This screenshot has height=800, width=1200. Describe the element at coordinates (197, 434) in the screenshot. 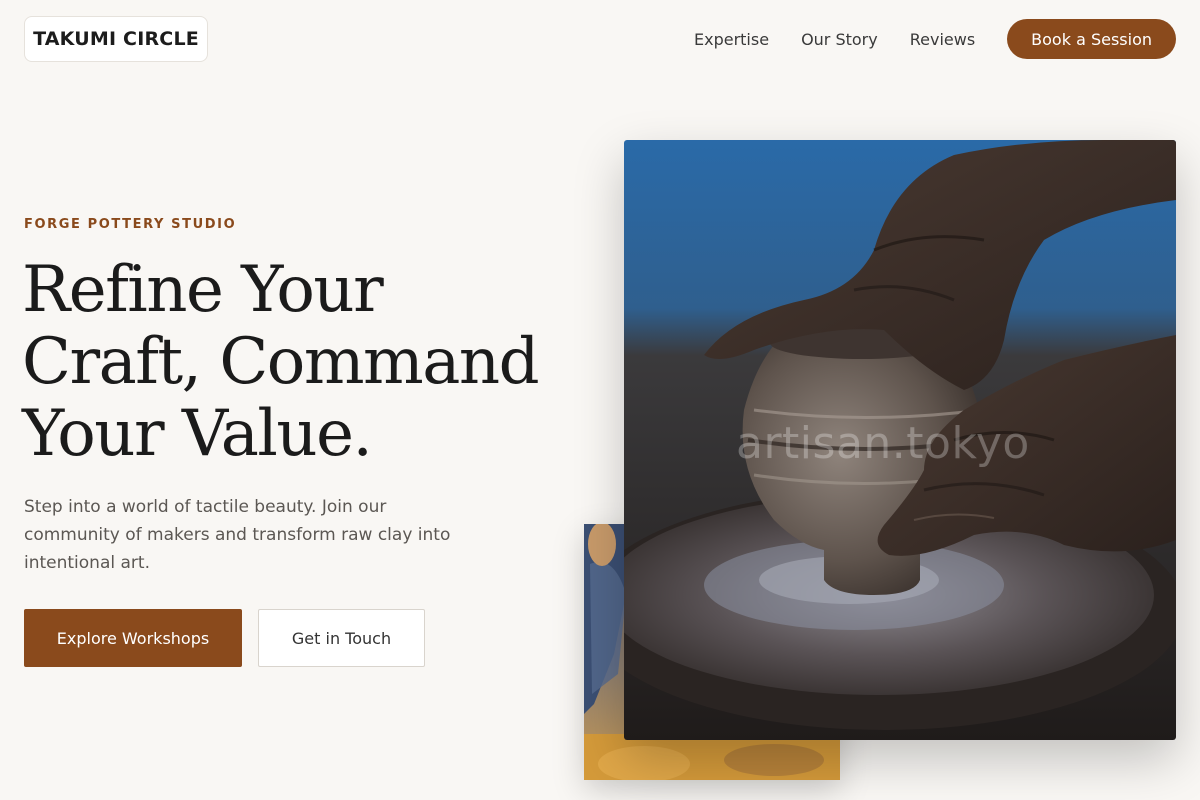

I see `headline-line-3: Your Value.` at that location.